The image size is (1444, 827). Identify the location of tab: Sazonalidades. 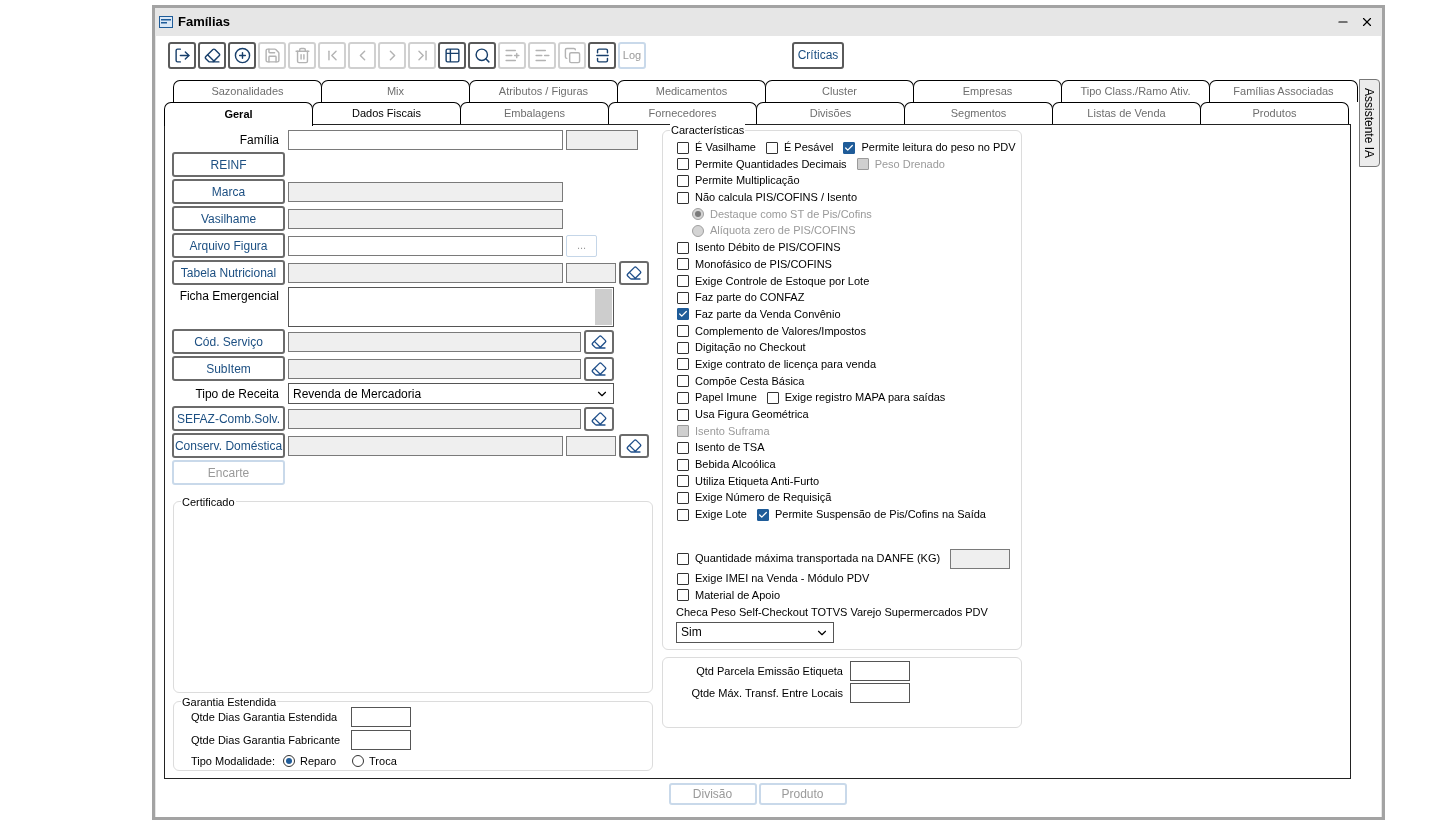
(247, 91).